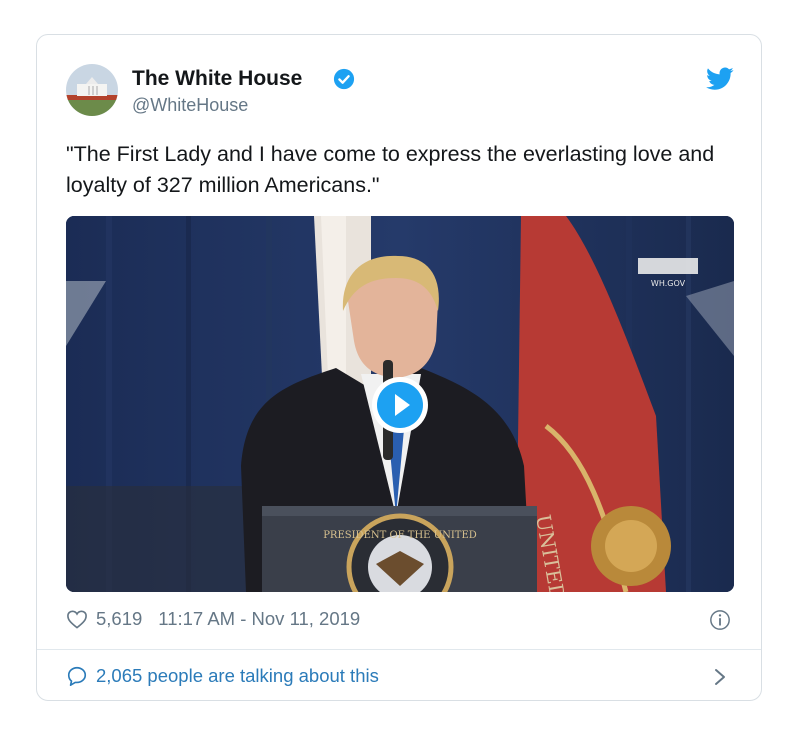 Image resolution: width=799 pixels, height=741 pixels. What do you see at coordinates (119, 619) in the screenshot?
I see `like-count: 5,619` at bounding box center [119, 619].